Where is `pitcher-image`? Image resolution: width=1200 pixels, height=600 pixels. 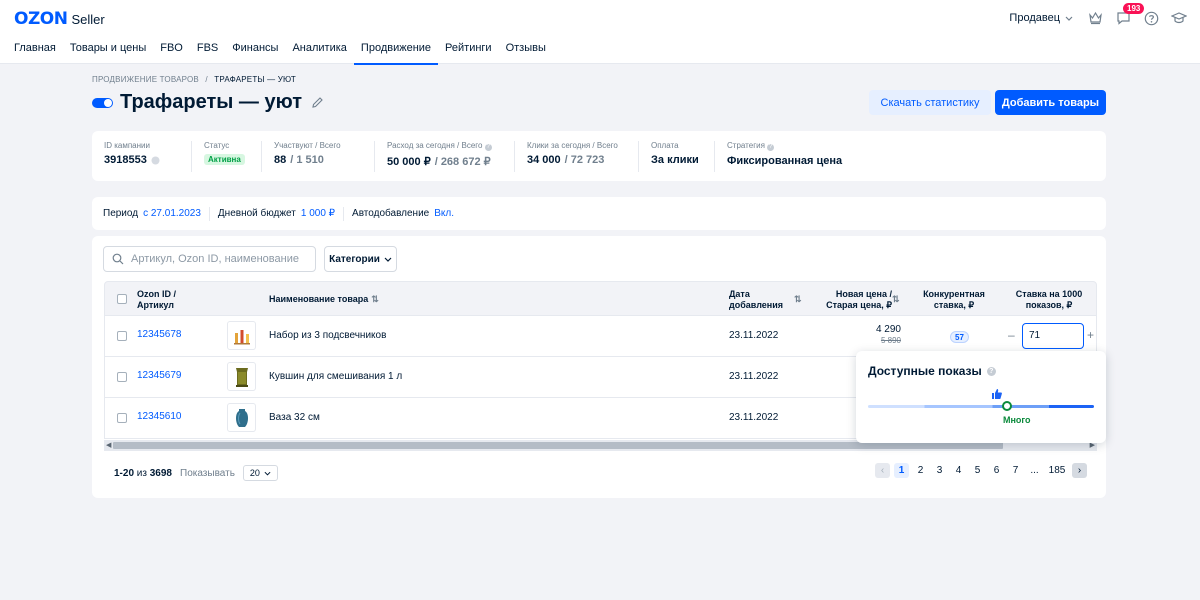
pitcher-image is located at coordinates (241, 377).